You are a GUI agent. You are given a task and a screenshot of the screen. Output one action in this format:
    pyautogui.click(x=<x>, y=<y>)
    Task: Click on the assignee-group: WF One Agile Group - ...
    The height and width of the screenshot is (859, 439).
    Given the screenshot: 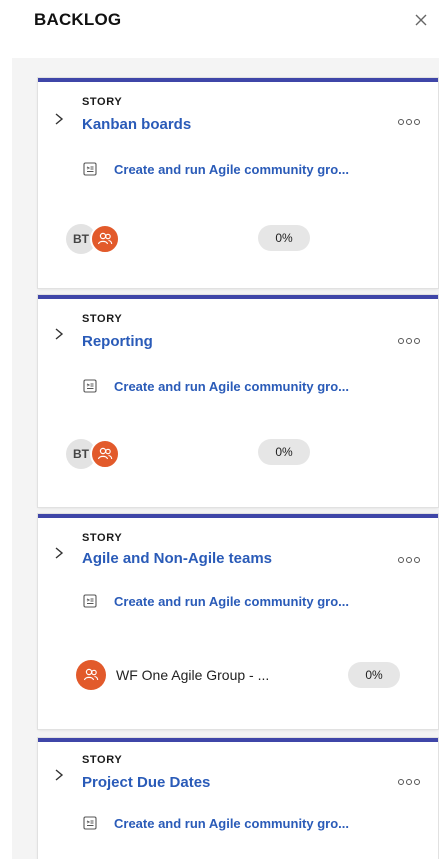 What is the action you would take?
    pyautogui.click(x=172, y=675)
    